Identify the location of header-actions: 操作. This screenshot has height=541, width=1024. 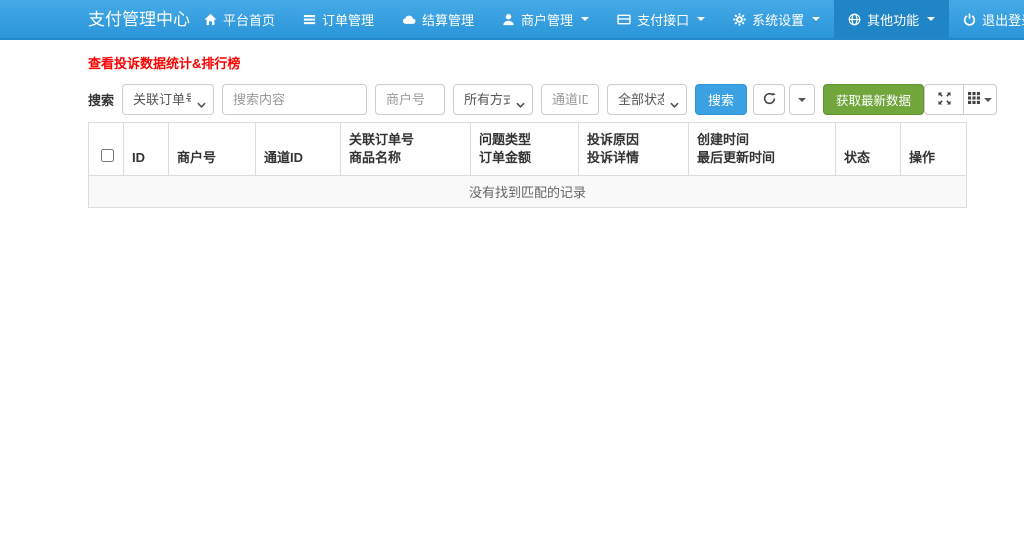
(933, 149).